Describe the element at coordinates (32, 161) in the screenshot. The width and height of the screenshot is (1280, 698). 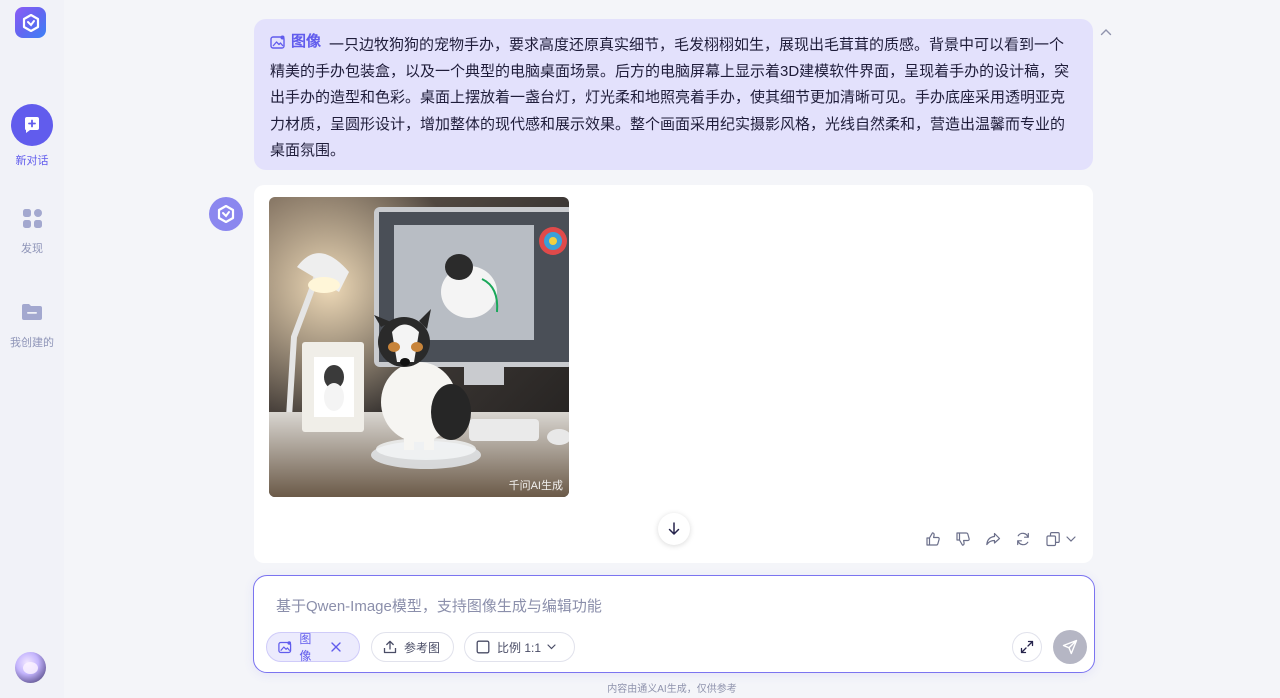
I see `new-chat-label: 新对话` at that location.